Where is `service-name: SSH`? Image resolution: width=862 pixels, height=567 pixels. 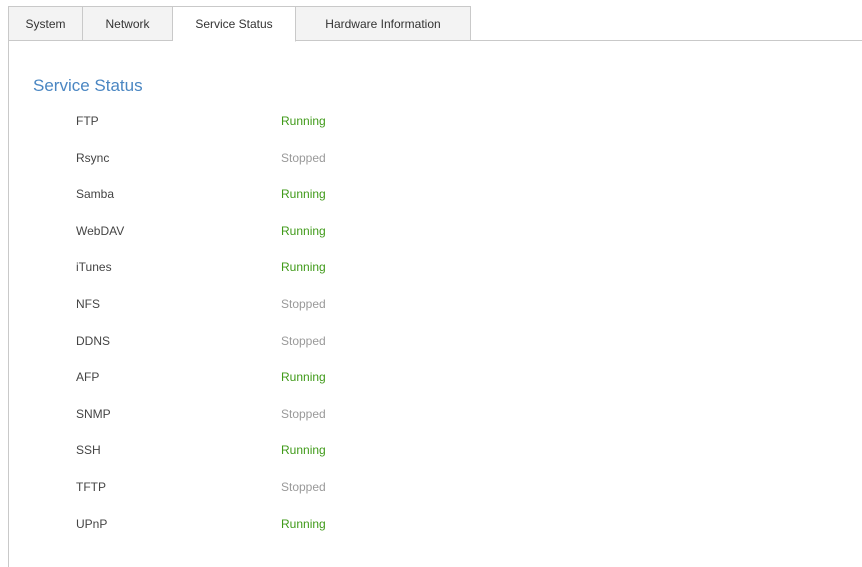
service-name: SSH is located at coordinates (88, 450).